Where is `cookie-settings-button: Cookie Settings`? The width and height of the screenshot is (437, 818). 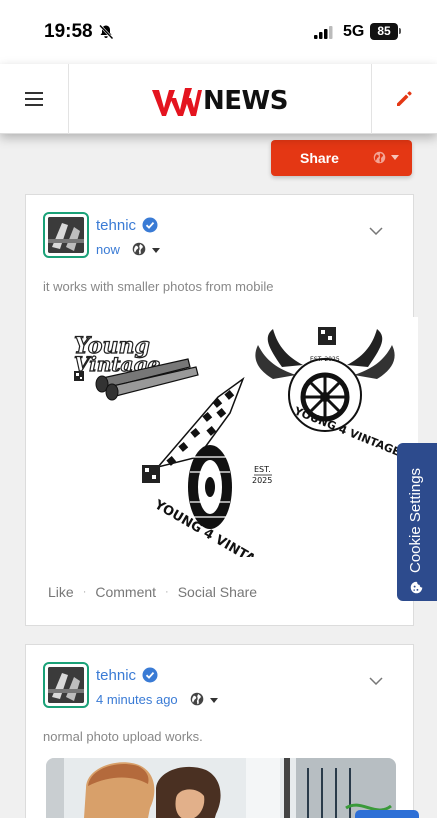
cookie-settings-button: Cookie Settings is located at coordinates (417, 522).